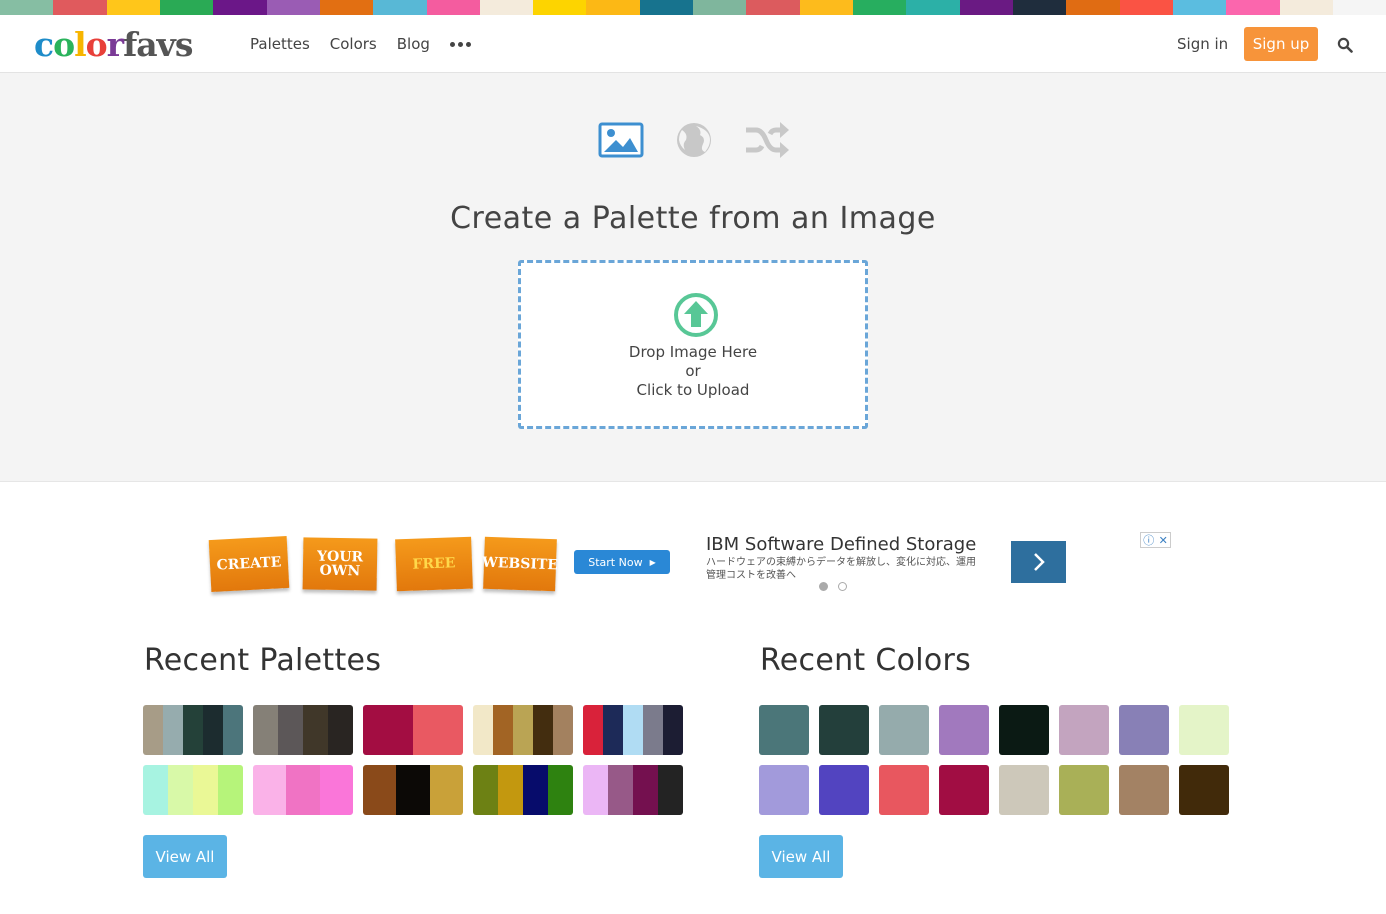  I want to click on top-color-stripe, so click(693, 7).